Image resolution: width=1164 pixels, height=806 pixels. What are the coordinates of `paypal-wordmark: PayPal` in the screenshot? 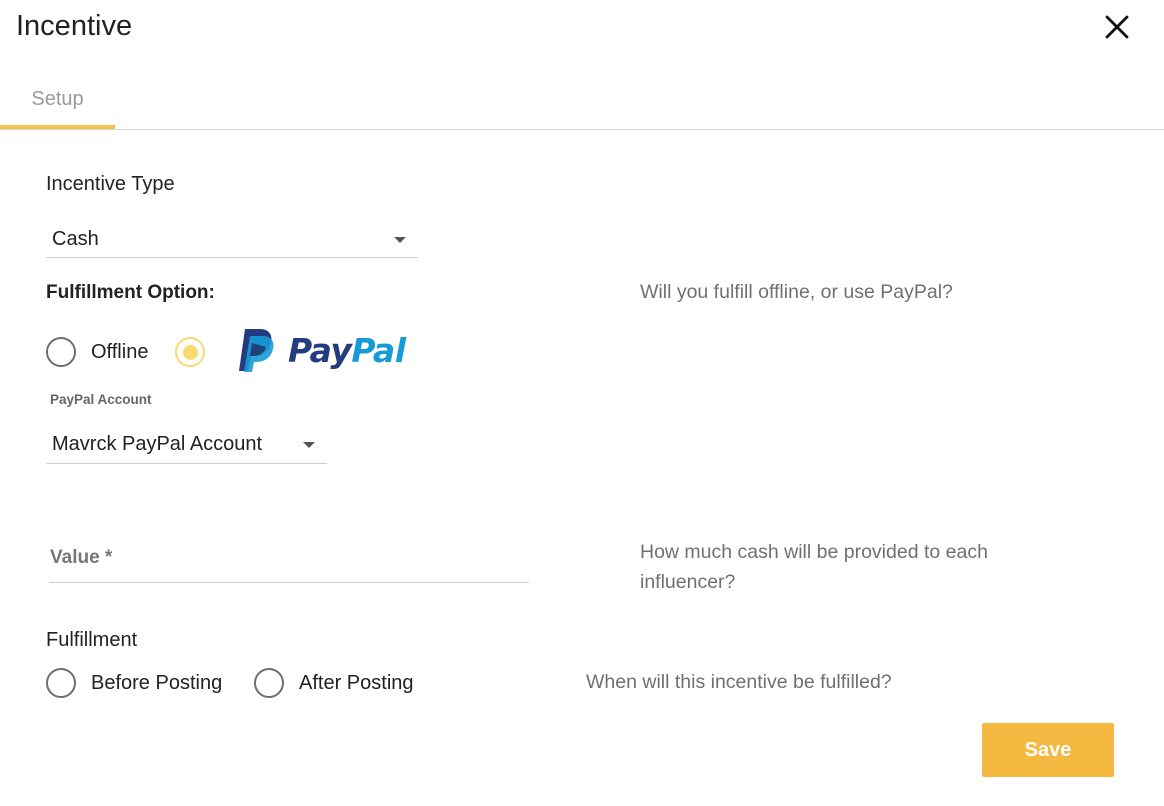 It's located at (347, 350).